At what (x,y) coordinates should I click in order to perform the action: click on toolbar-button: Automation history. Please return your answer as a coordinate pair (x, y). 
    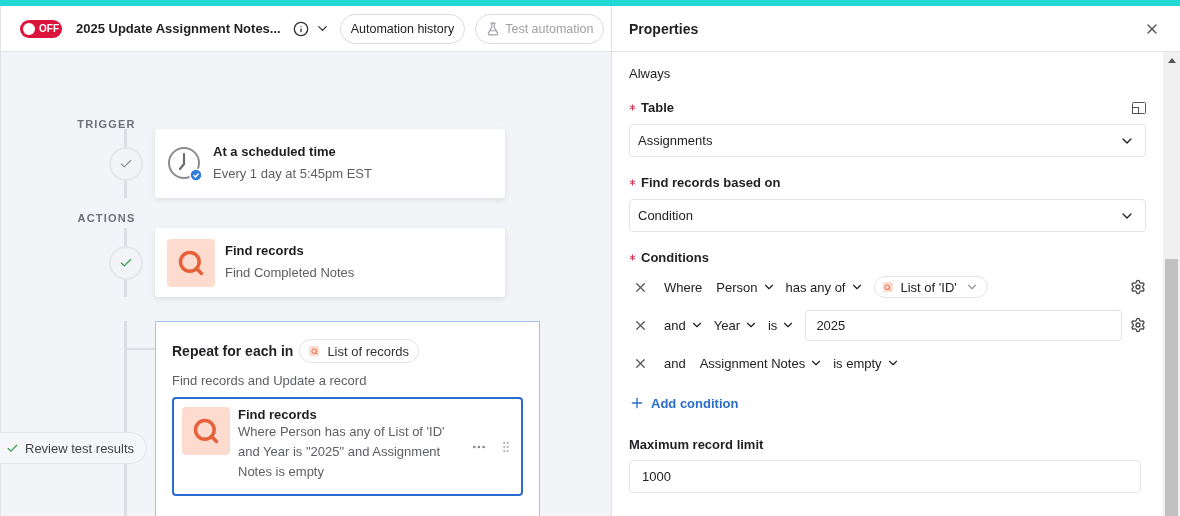
    Looking at the image, I should click on (402, 28).